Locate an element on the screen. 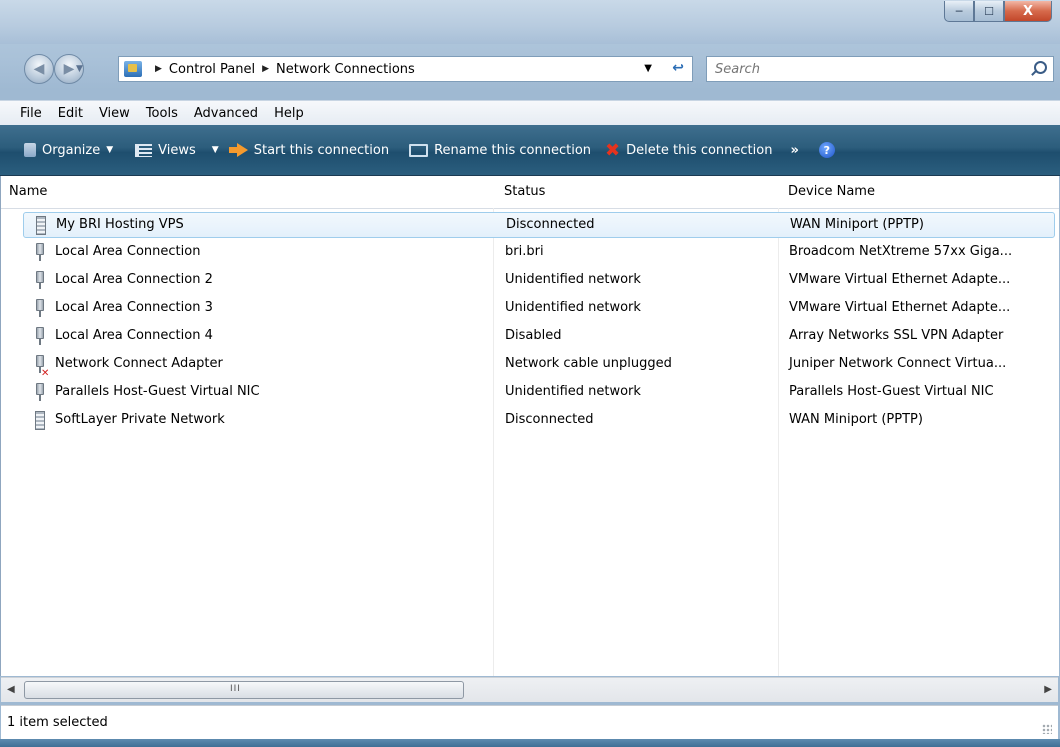 The width and height of the screenshot is (1060, 747). back-button: ◀ is located at coordinates (39, 69).